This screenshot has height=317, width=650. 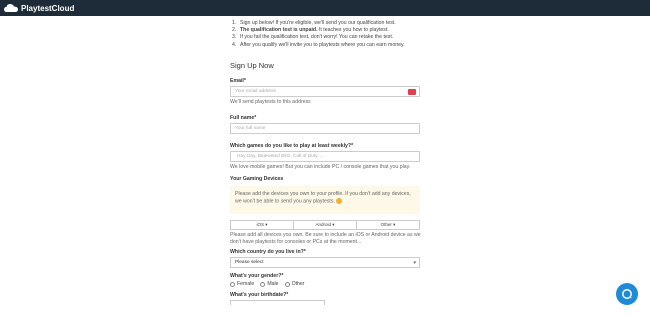 I want to click on step-bold-text: The qualification test is unpaid., so click(x=279, y=30).